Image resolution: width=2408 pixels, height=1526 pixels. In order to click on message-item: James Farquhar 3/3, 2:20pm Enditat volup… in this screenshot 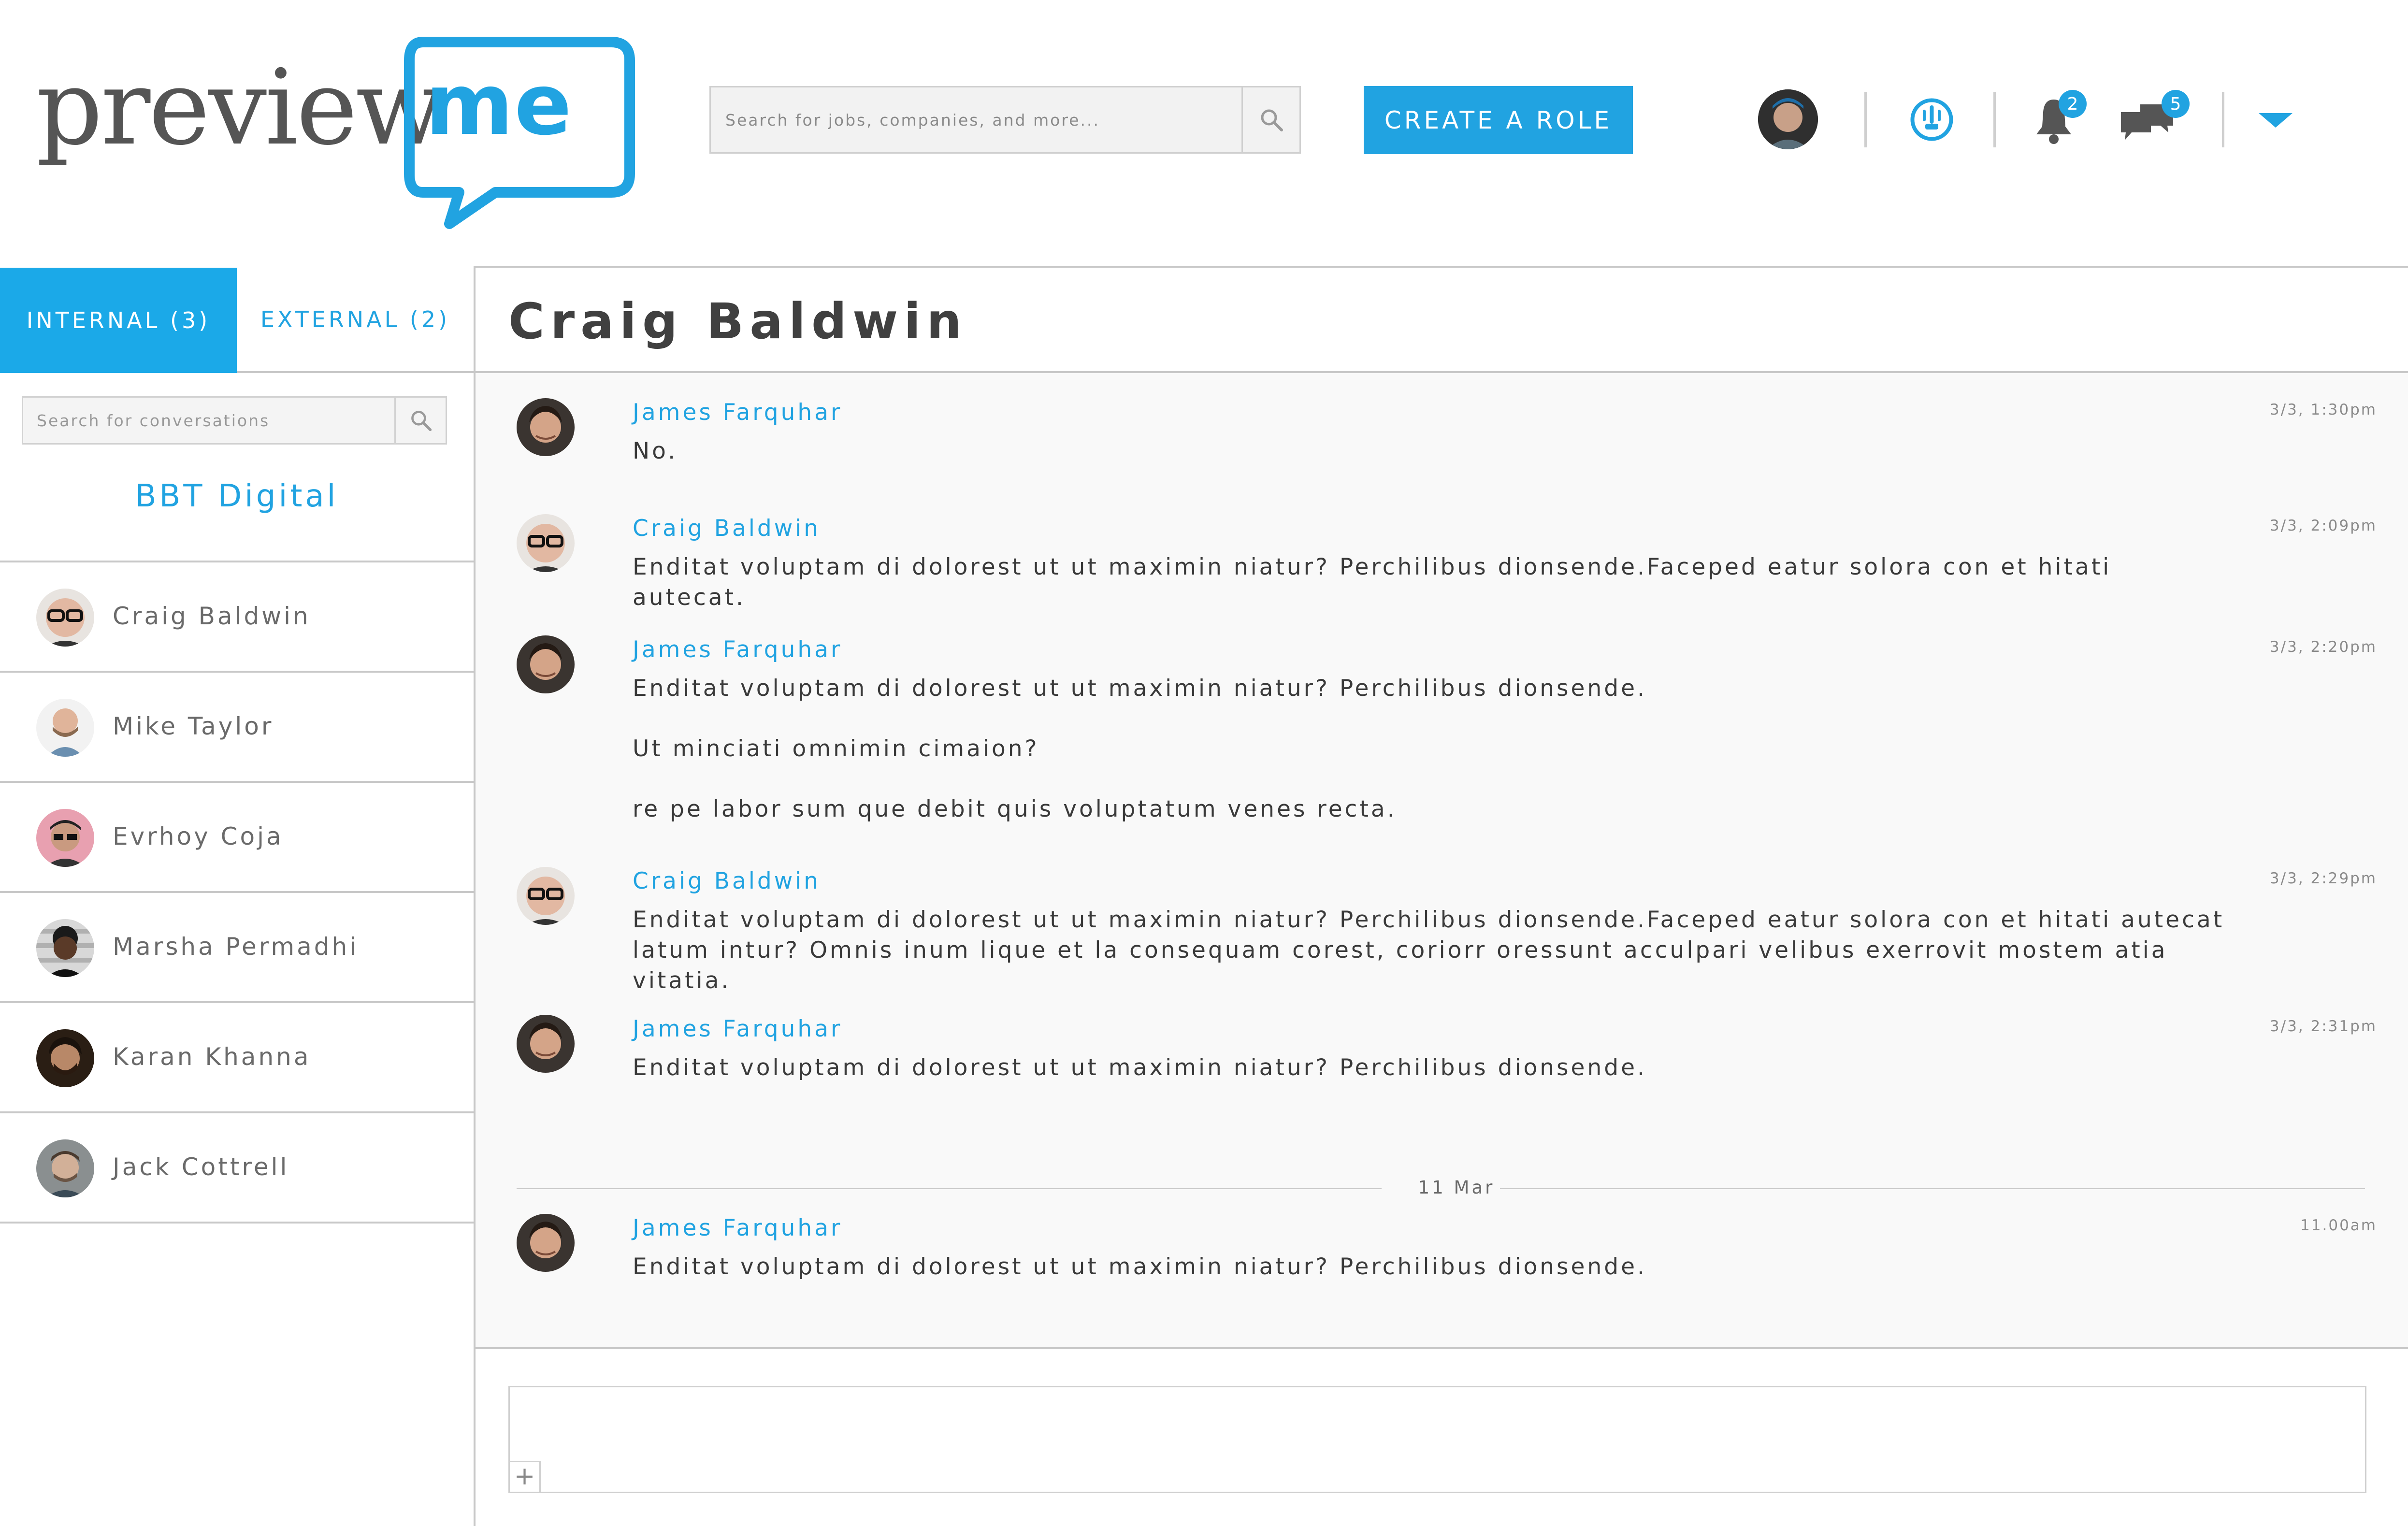, I will do `click(1447, 732)`.